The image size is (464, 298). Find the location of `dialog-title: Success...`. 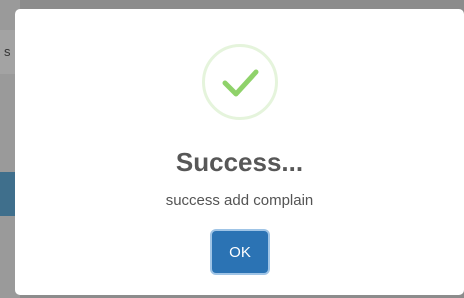

dialog-title: Success... is located at coordinates (239, 162).